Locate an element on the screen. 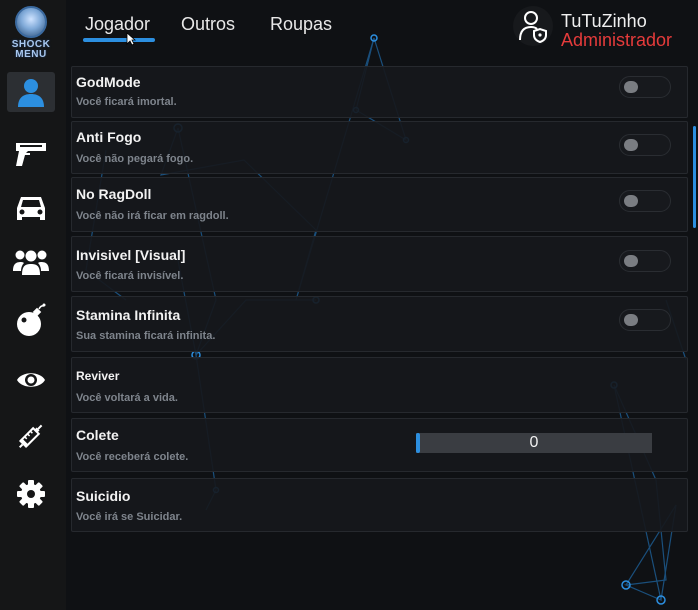 The image size is (698, 610). sidebar-item-weapons is located at coordinates (31, 154).